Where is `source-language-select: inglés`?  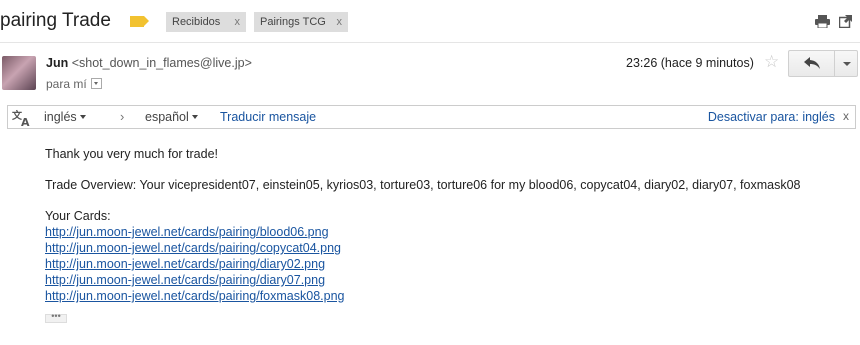 source-language-select: inglés is located at coordinates (65, 117).